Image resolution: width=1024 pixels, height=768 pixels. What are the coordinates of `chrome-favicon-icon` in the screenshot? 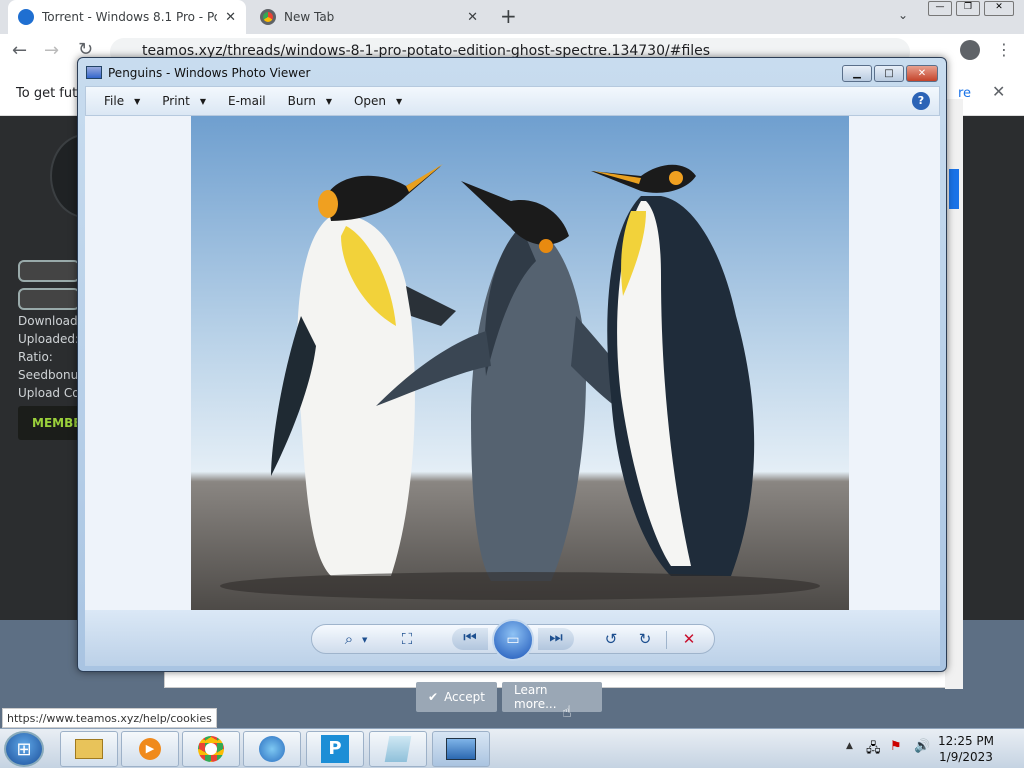 It's located at (268, 17).